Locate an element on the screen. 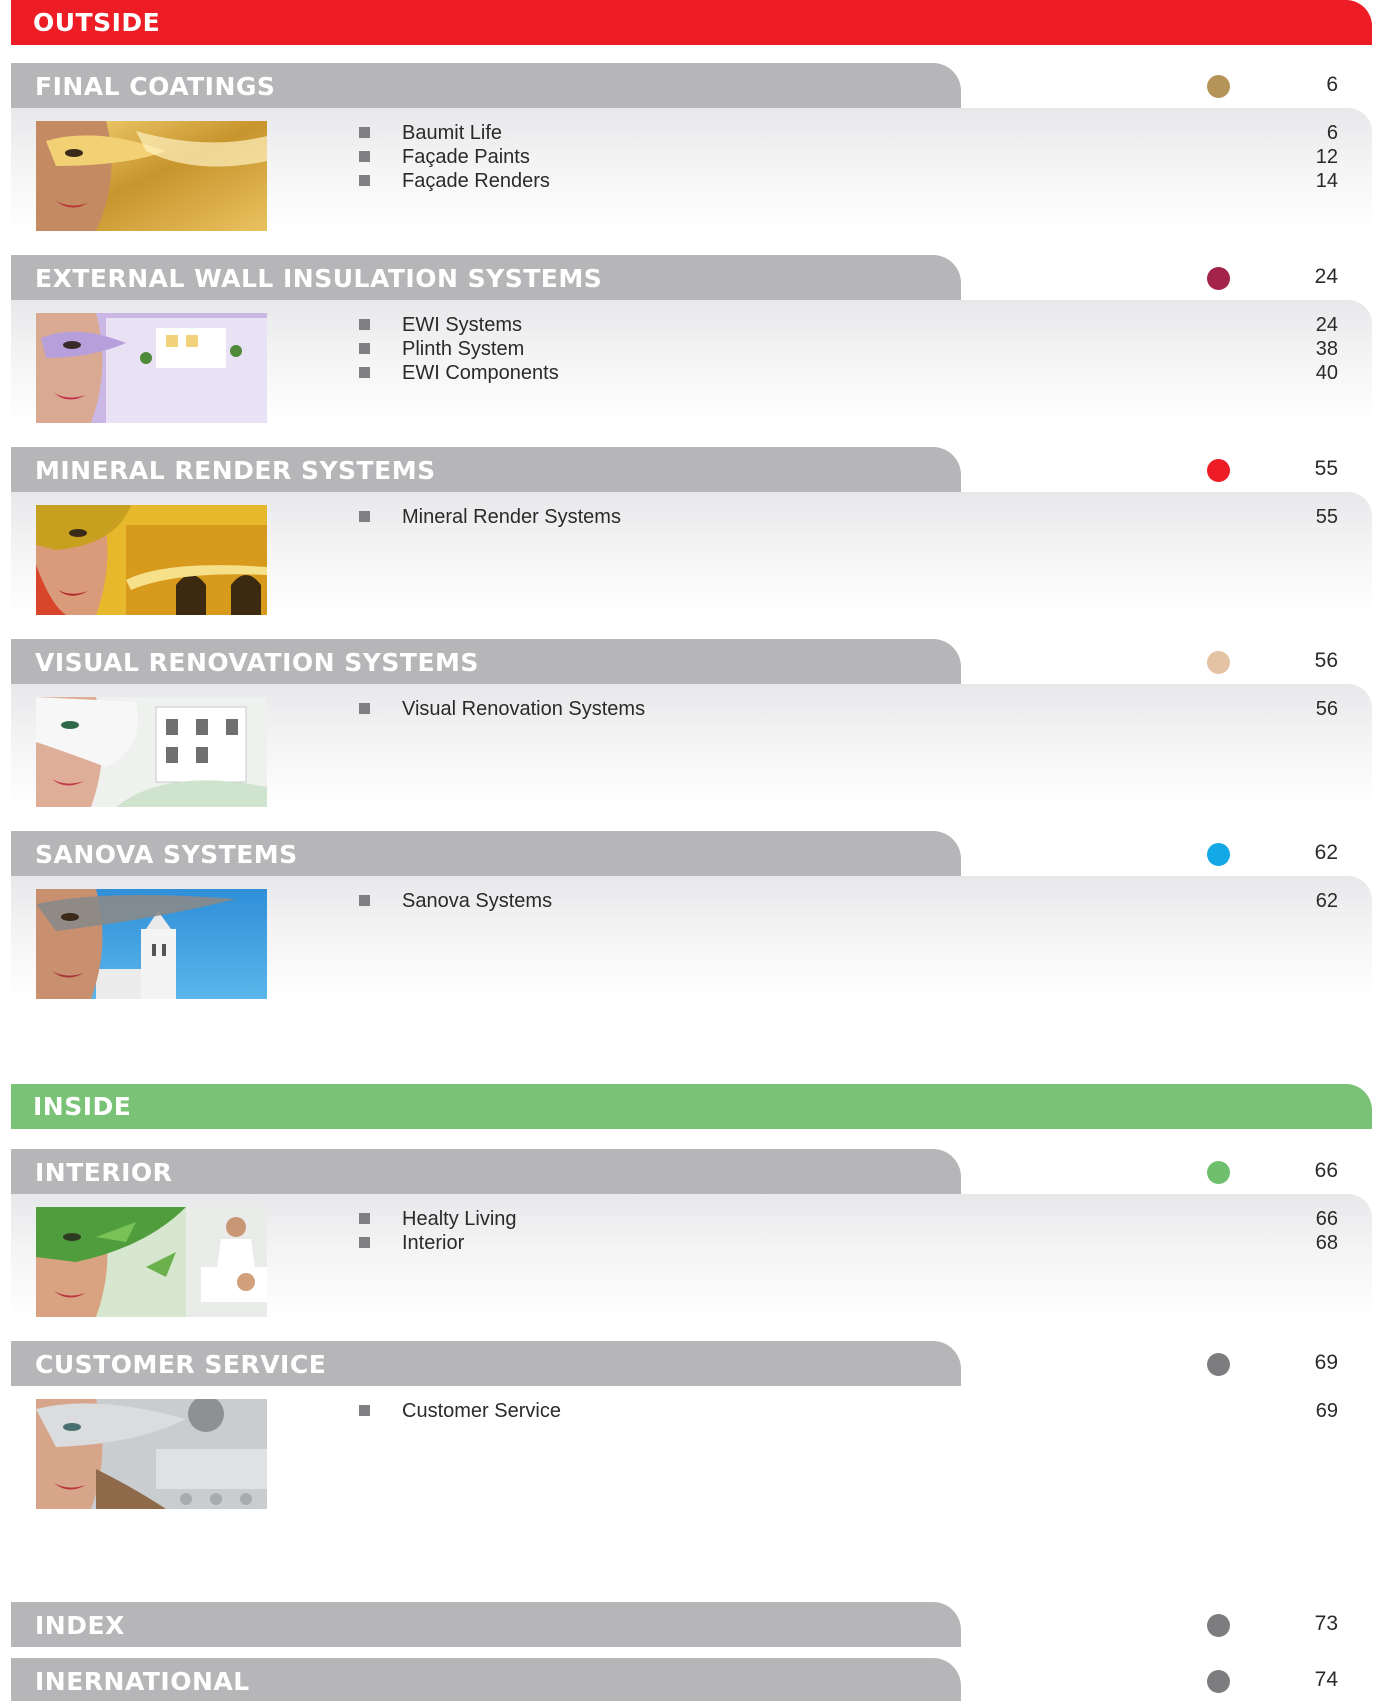 This screenshot has height=1701, width=1373. item-page-list: 6 12 14 is located at coordinates (1309, 158).